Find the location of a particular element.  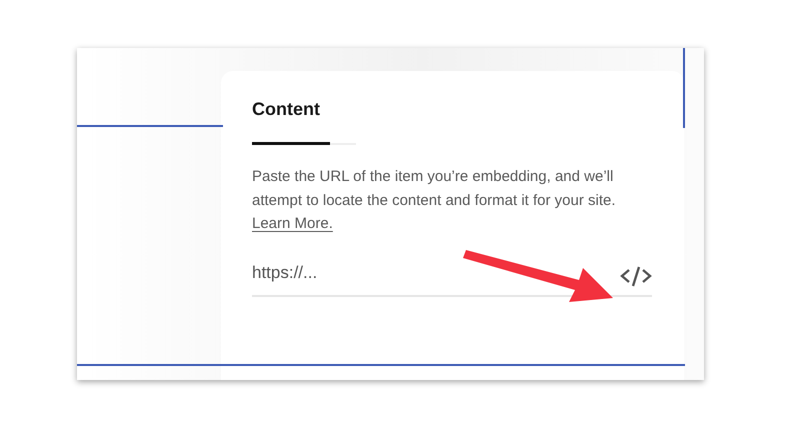

learn-more-link: Learn More. is located at coordinates (292, 223).